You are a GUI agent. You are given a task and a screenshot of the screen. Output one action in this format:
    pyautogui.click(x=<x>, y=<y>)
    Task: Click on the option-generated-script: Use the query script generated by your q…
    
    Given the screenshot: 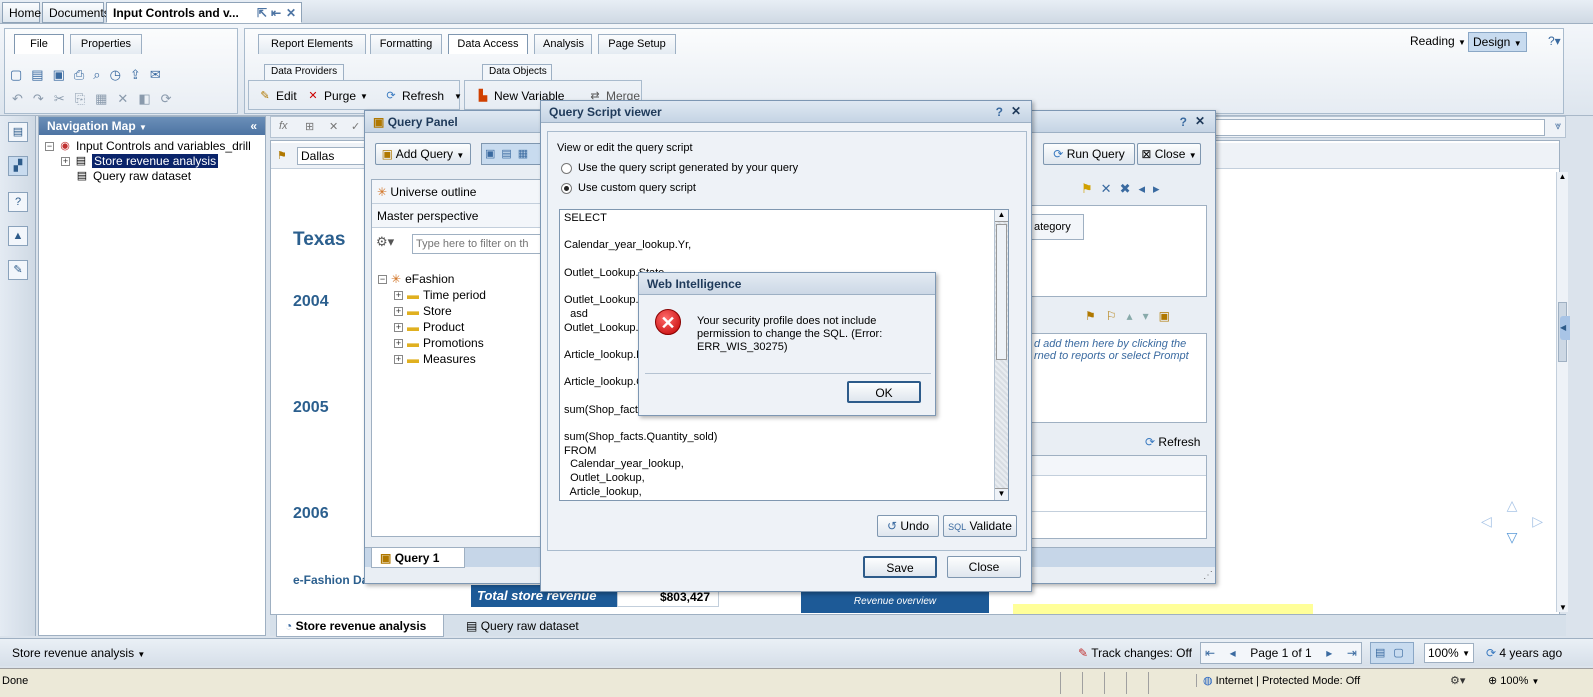 What is the action you would take?
    pyautogui.click(x=679, y=168)
    